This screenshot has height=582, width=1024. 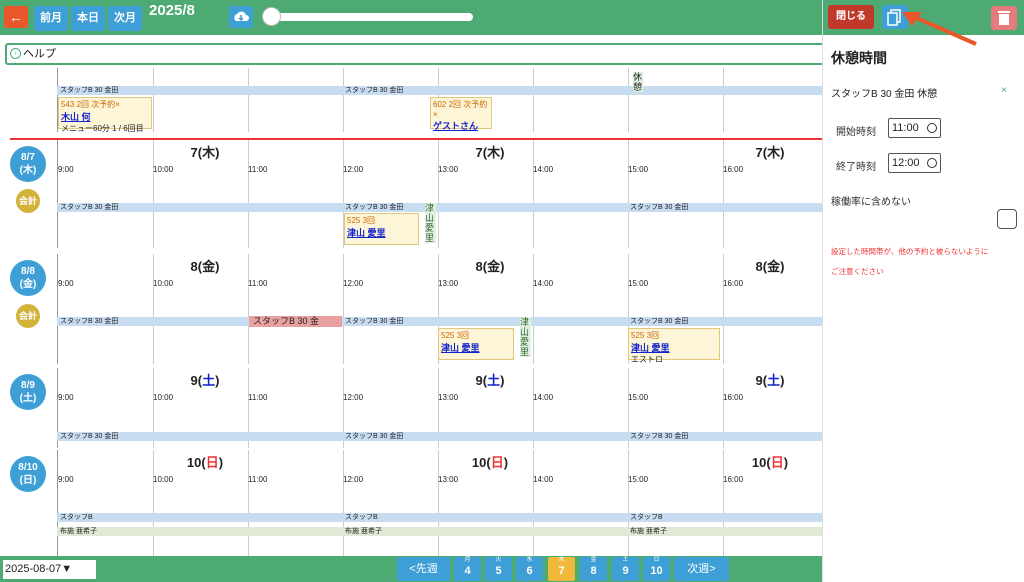 What do you see at coordinates (498, 569) in the screenshot?
I see `week-day-button: 火5` at bounding box center [498, 569].